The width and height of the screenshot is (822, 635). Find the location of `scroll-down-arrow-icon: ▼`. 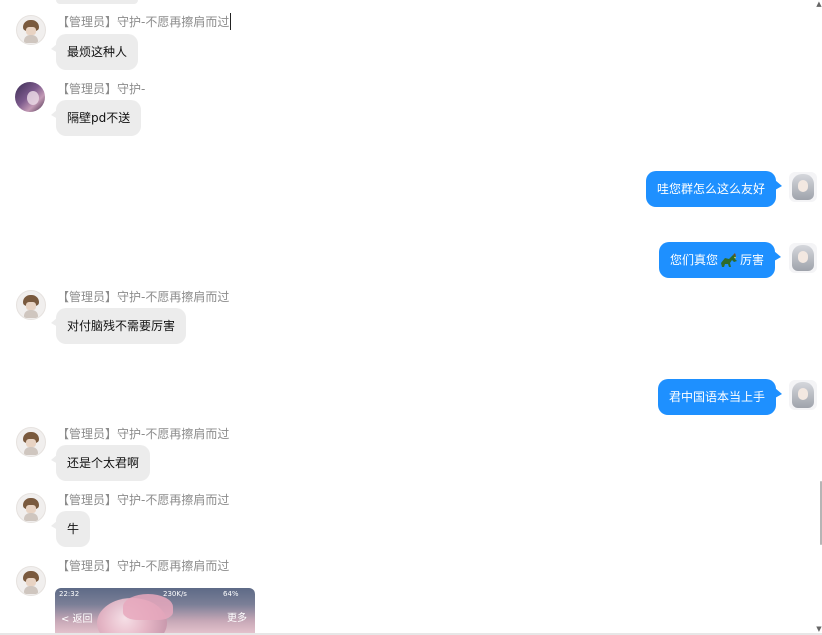

scroll-down-arrow-icon: ▼ is located at coordinates (819, 629).